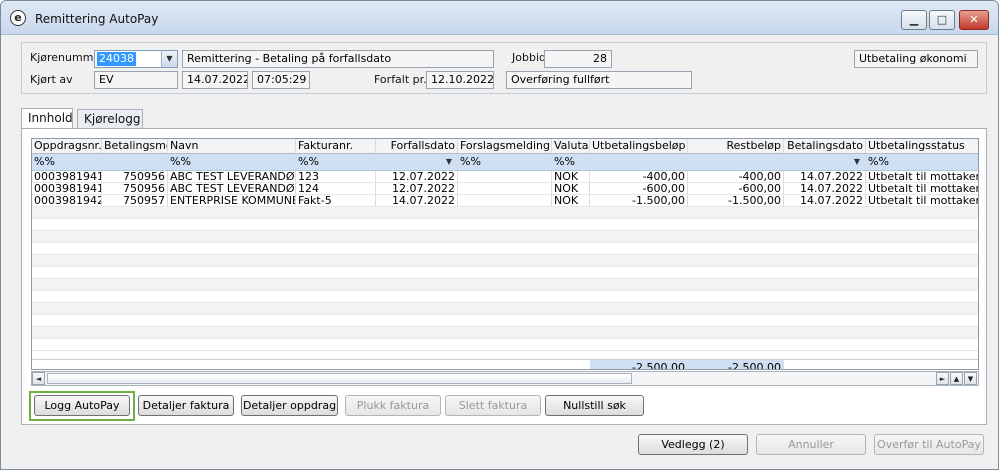 The height and width of the screenshot is (470, 999). What do you see at coordinates (336, 176) in the screenshot?
I see `cell-fakturanr: 123` at bounding box center [336, 176].